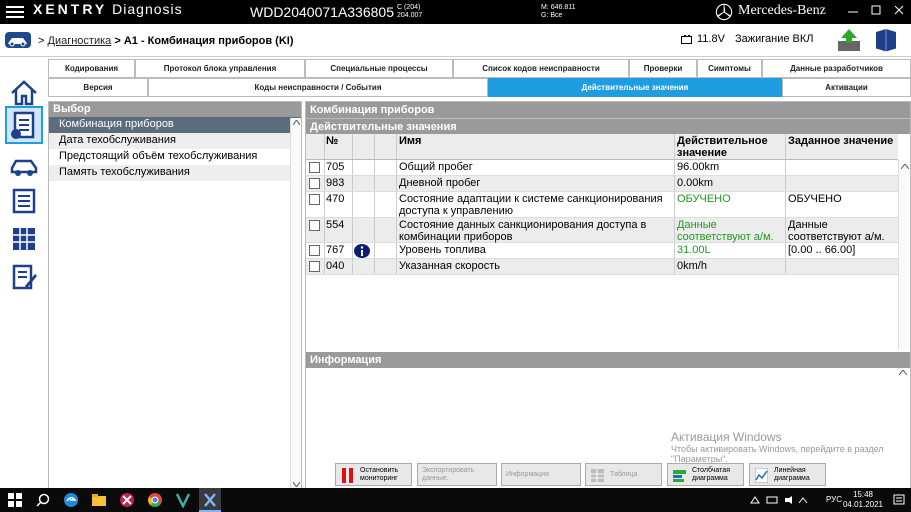 The width and height of the screenshot is (911, 512). Describe the element at coordinates (99, 500) in the screenshot. I see `file-explorer-icon` at that location.